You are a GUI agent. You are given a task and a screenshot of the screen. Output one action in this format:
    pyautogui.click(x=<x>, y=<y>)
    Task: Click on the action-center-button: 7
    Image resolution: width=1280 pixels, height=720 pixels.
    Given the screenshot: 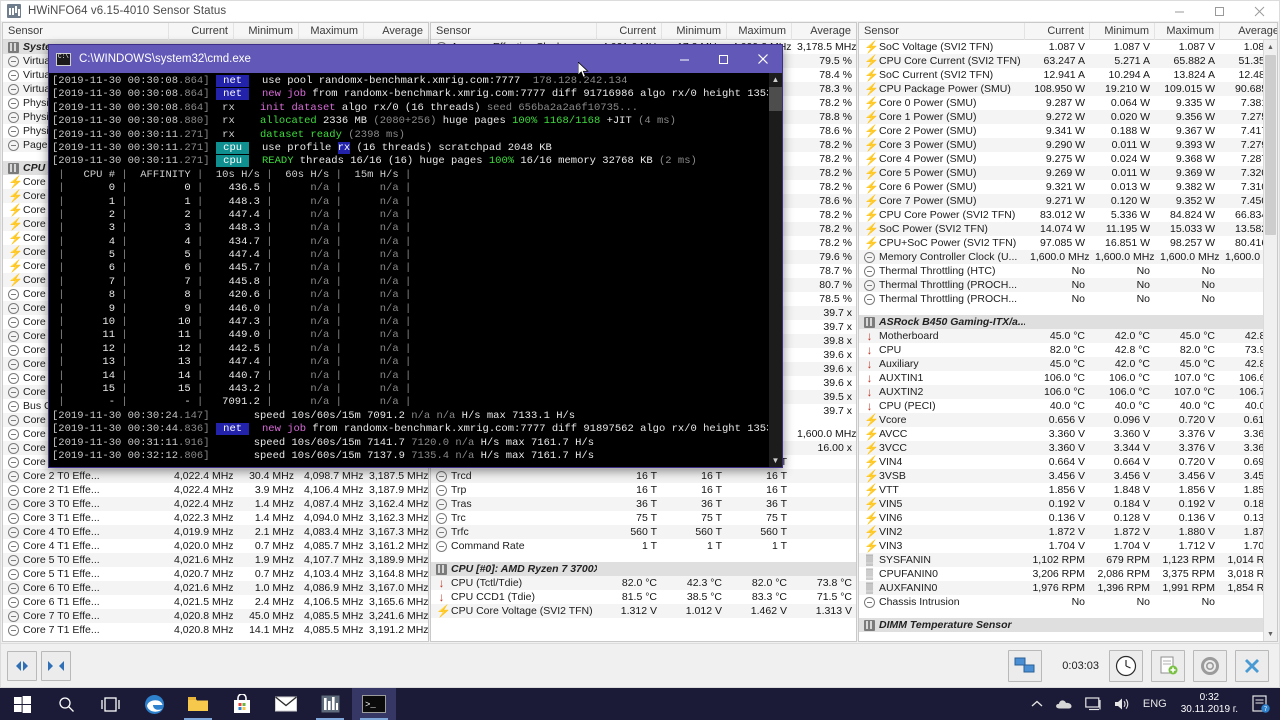 What is the action you would take?
    pyautogui.click(x=1261, y=704)
    